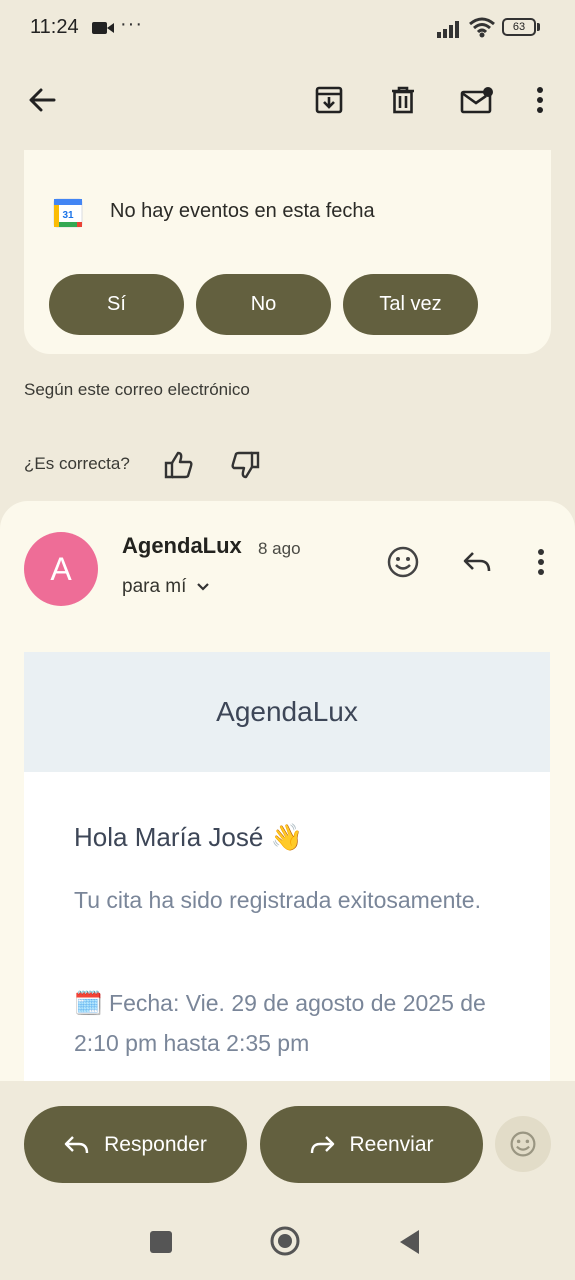 This screenshot has height=1280, width=575. Describe the element at coordinates (77, 463) in the screenshot. I see `feedback-question: ¿Es correcta?` at that location.